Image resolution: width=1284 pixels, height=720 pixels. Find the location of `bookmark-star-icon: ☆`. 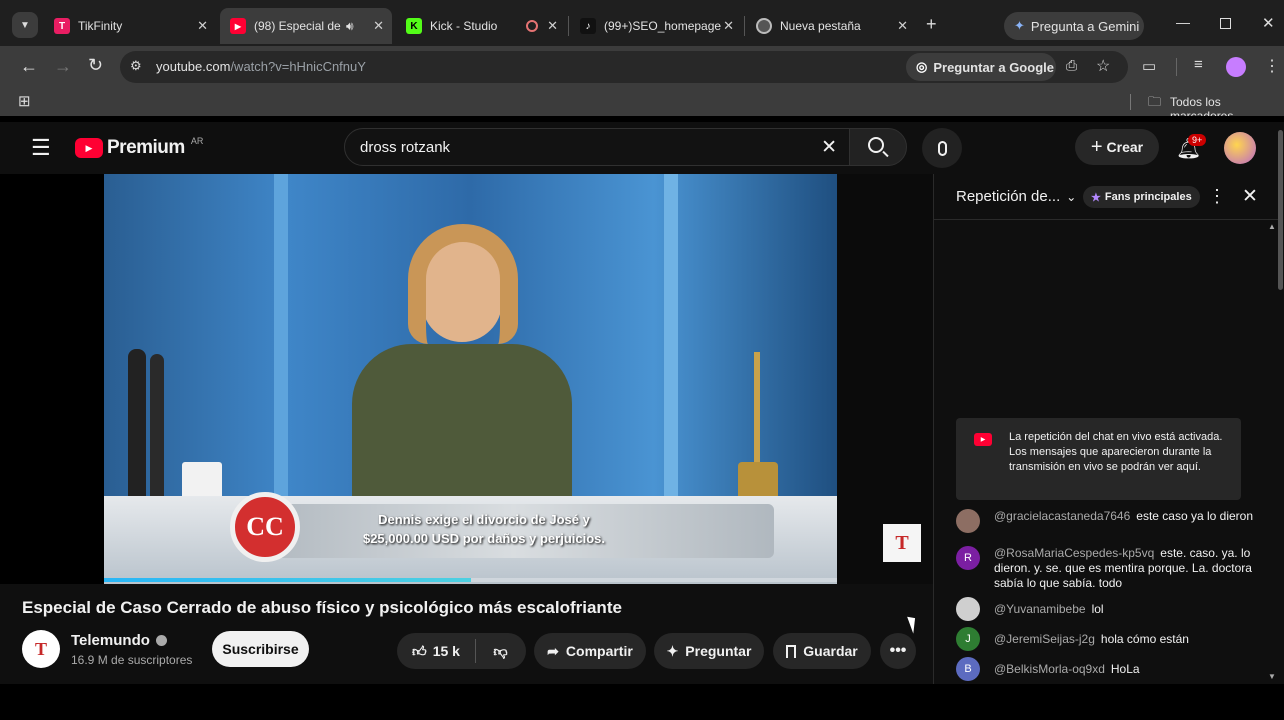

bookmark-star-icon: ☆ is located at coordinates (1103, 66).